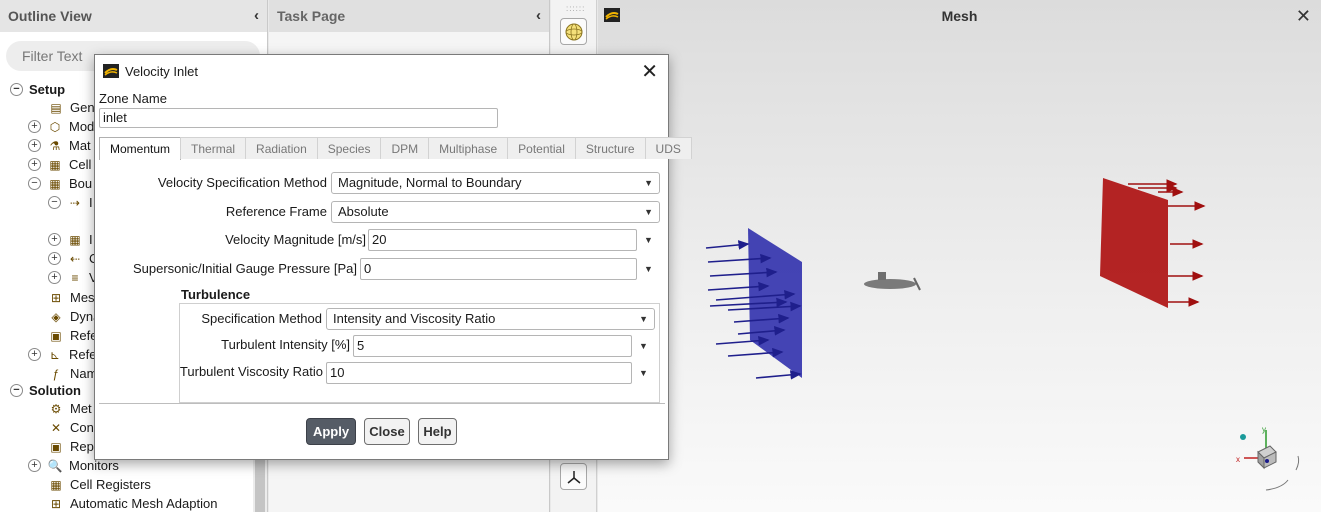  I want to click on zone-name-input: inlet, so click(298, 118).